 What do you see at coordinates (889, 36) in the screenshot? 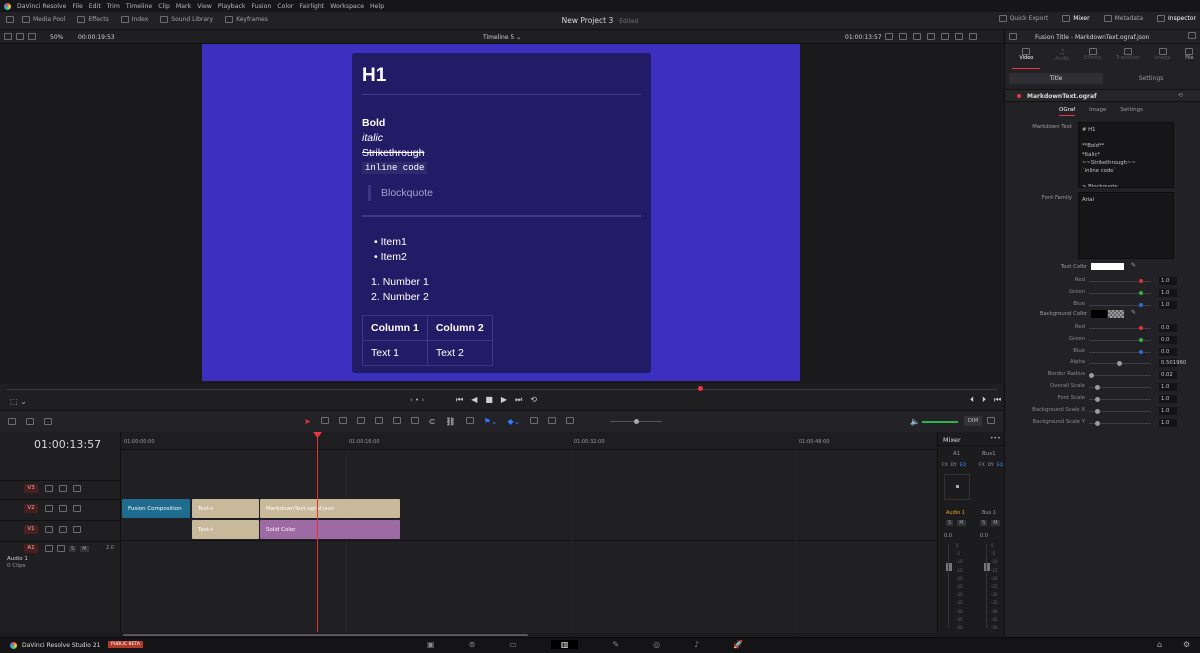
I see `overlay-icon` at bounding box center [889, 36].